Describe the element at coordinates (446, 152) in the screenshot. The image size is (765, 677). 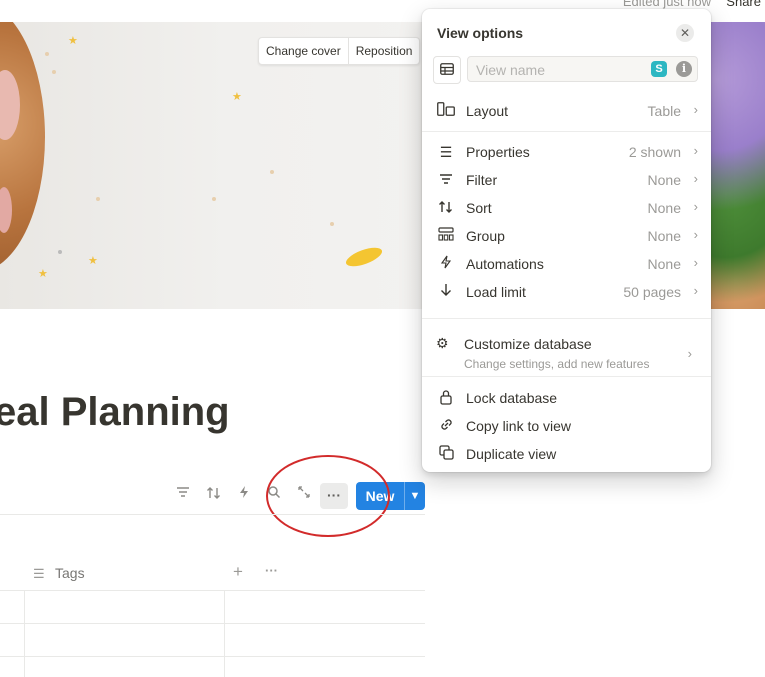
I see `properties-list-icon: ☰` at that location.